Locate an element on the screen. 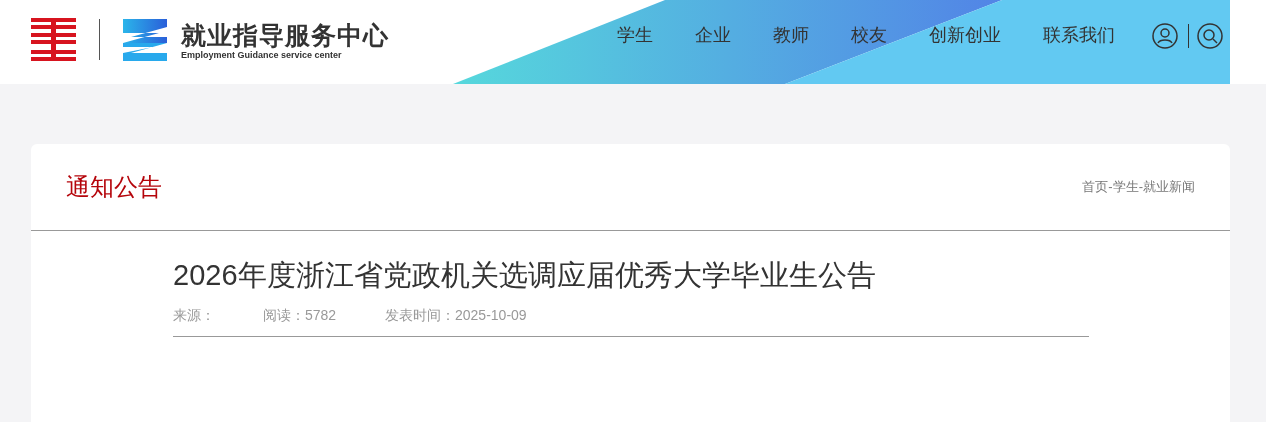 The height and width of the screenshot is (422, 1266). user-icon is located at coordinates (1165, 36).